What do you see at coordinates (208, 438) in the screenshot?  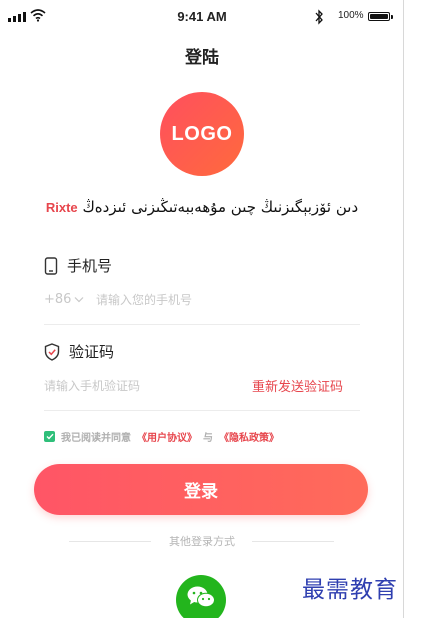 I see `agreement-joiner: 与` at bounding box center [208, 438].